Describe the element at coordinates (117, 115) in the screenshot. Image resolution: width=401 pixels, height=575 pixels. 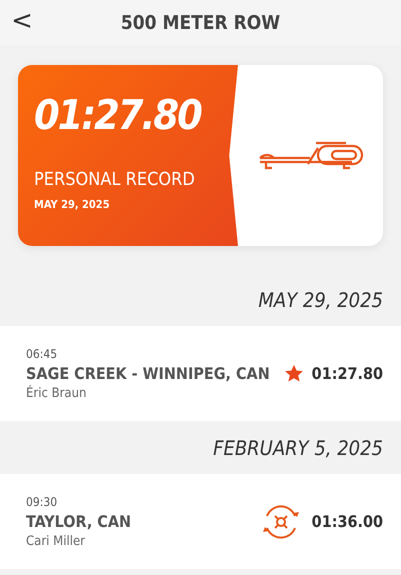
I see `record-time: 01:27.80` at that location.